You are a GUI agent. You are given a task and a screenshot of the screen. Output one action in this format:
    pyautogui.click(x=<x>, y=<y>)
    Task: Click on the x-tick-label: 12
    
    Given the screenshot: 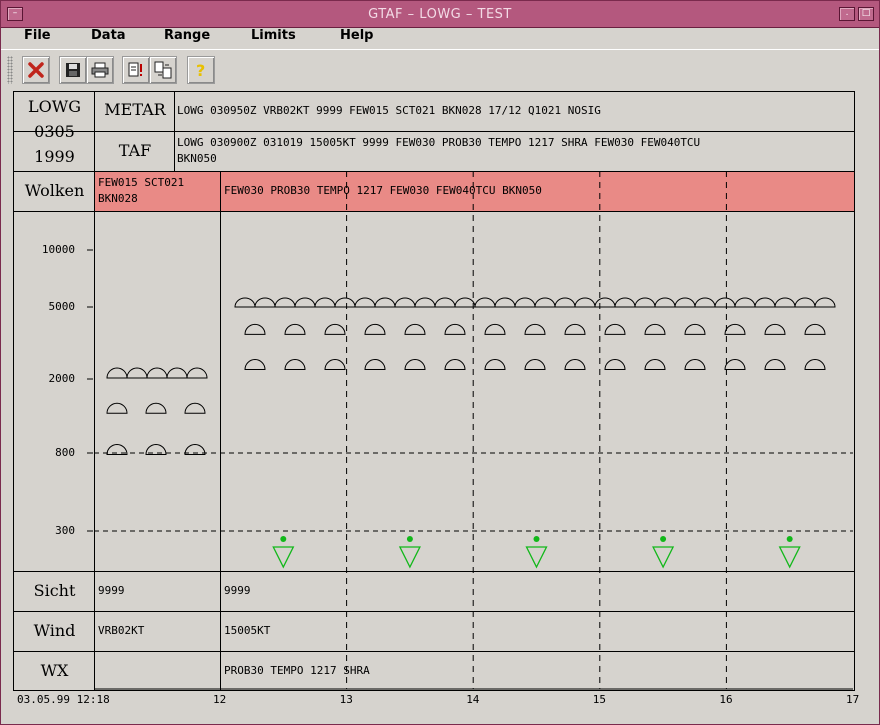 What is the action you would take?
    pyautogui.click(x=220, y=699)
    